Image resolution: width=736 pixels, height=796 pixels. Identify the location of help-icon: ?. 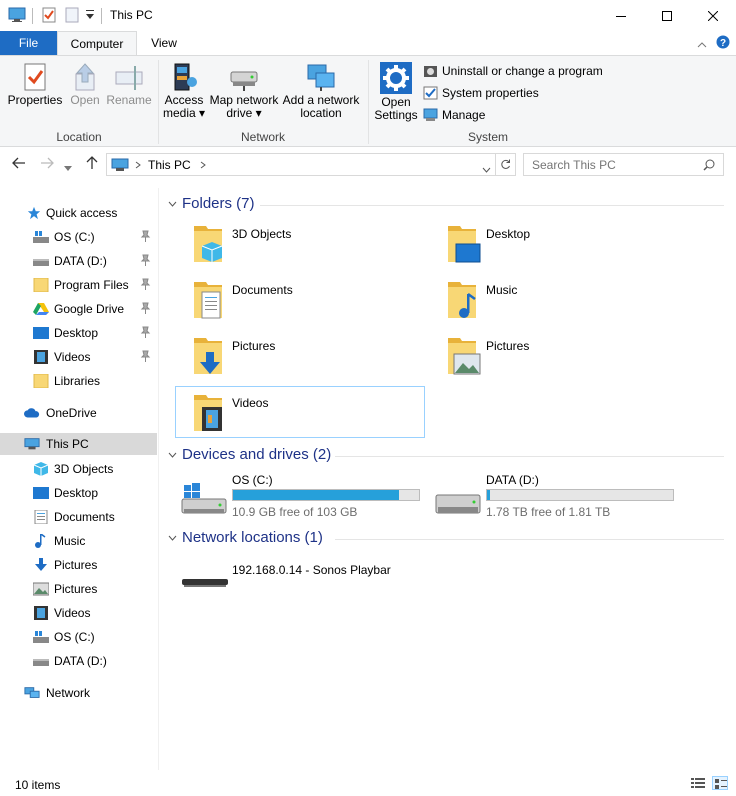
(723, 43).